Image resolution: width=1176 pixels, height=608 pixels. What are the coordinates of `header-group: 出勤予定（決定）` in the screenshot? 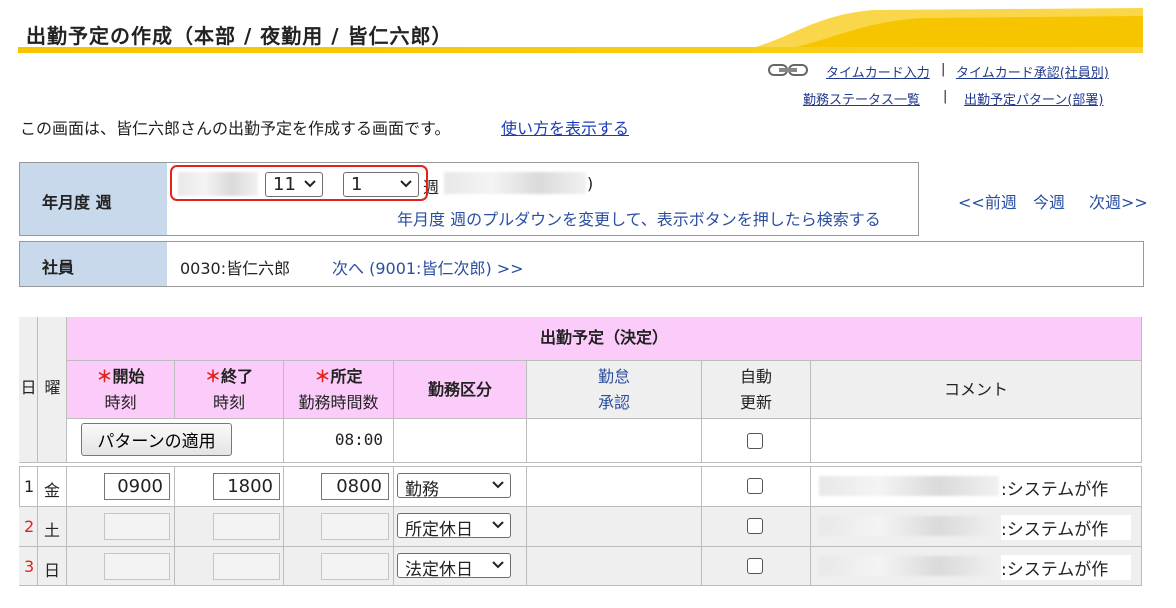 It's located at (604, 339).